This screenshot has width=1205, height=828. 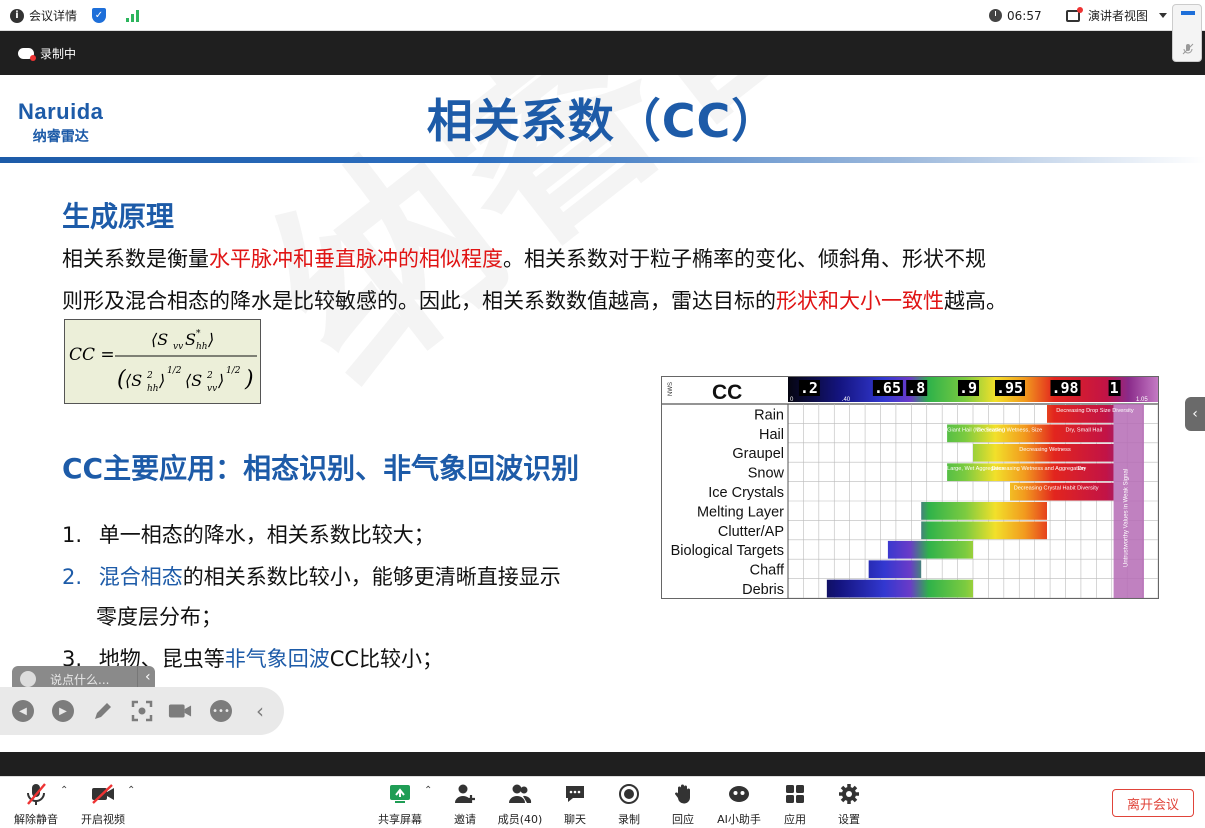 I want to click on para-text: 。相关系数对于粒子椭率的变化、倾斜角、形状不规, so click(x=744, y=259).